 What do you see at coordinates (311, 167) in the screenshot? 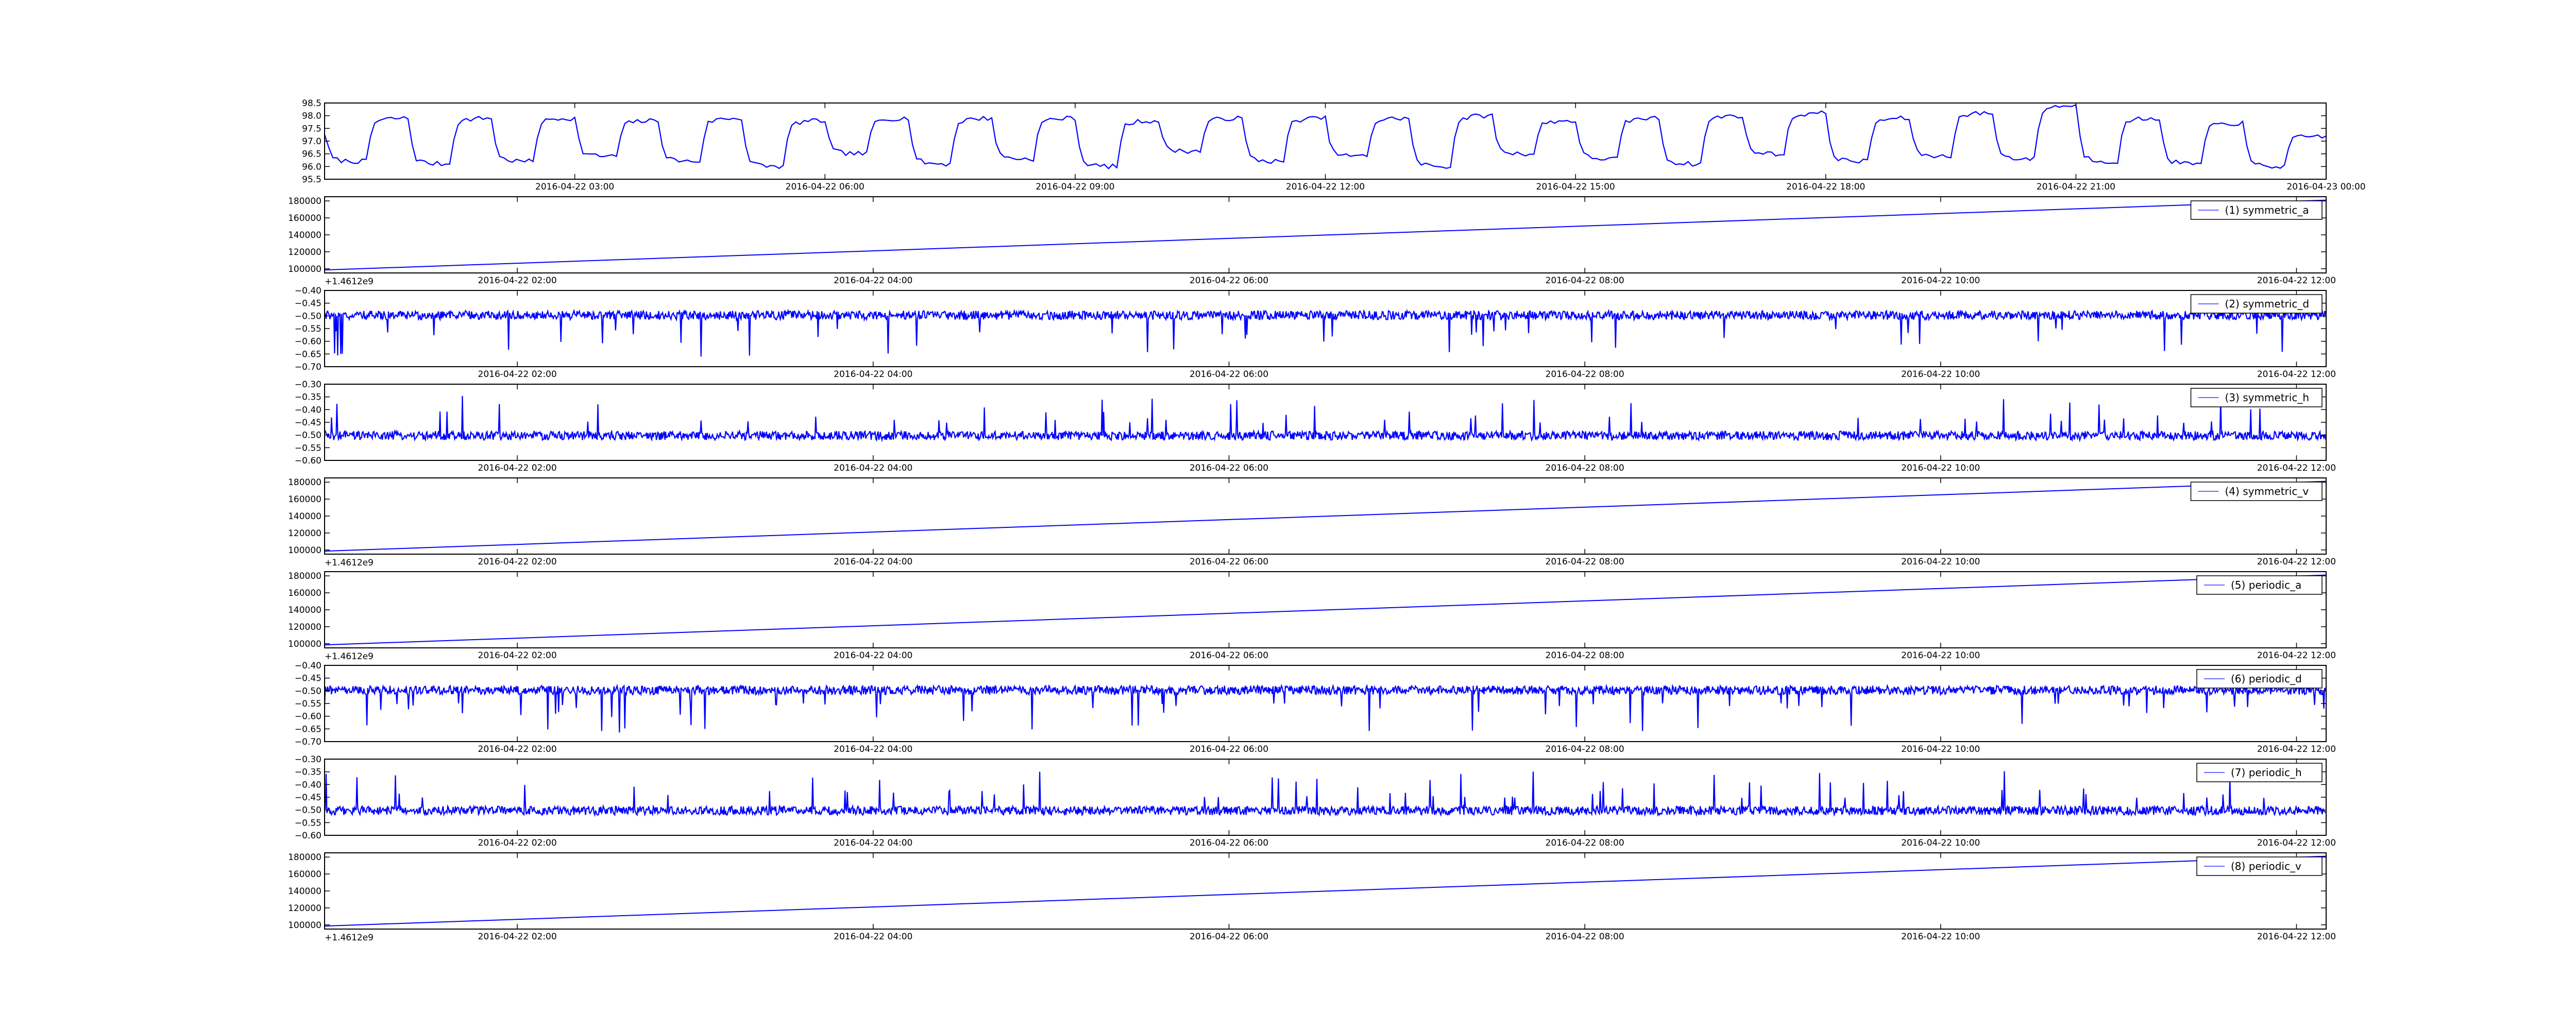
I see `y-tick-label: 96.0` at bounding box center [311, 167].